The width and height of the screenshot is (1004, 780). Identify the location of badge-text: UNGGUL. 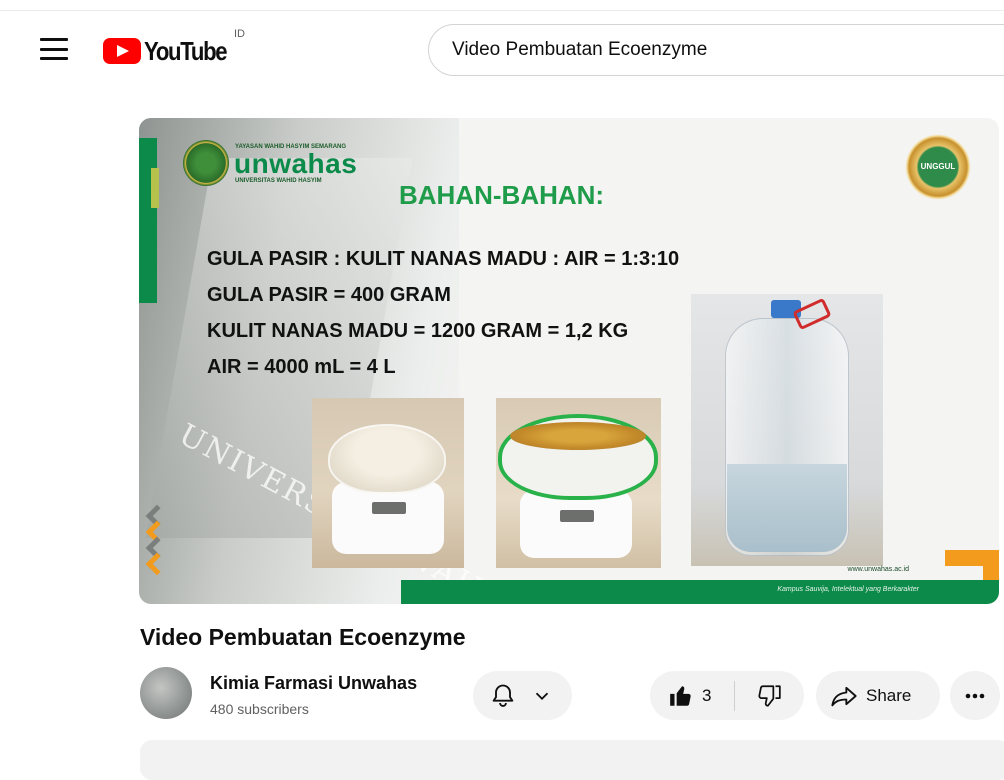
(938, 166).